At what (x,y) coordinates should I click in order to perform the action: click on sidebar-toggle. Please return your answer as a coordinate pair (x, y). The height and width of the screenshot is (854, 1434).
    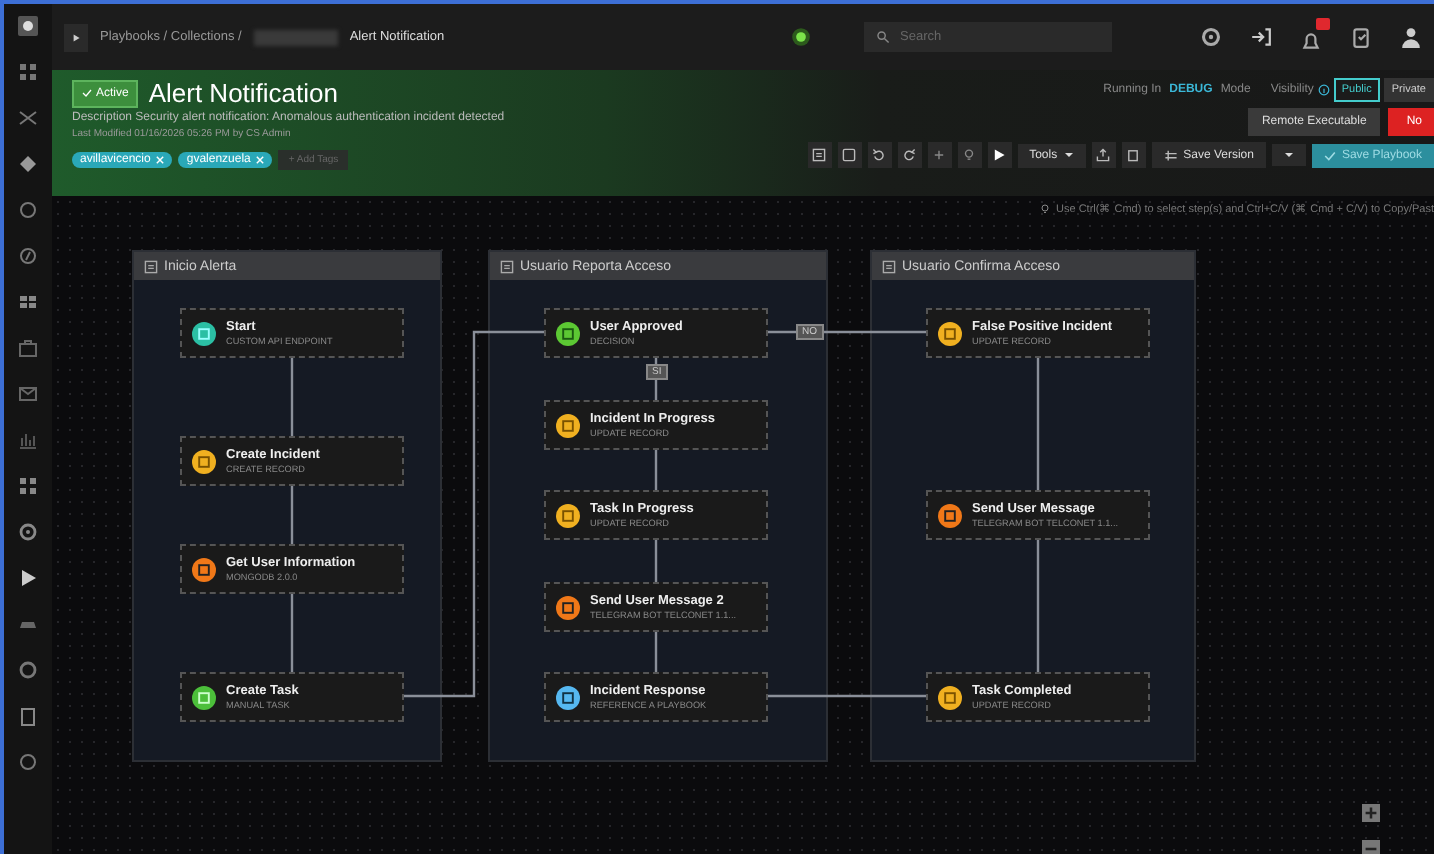
    Looking at the image, I should click on (76, 37).